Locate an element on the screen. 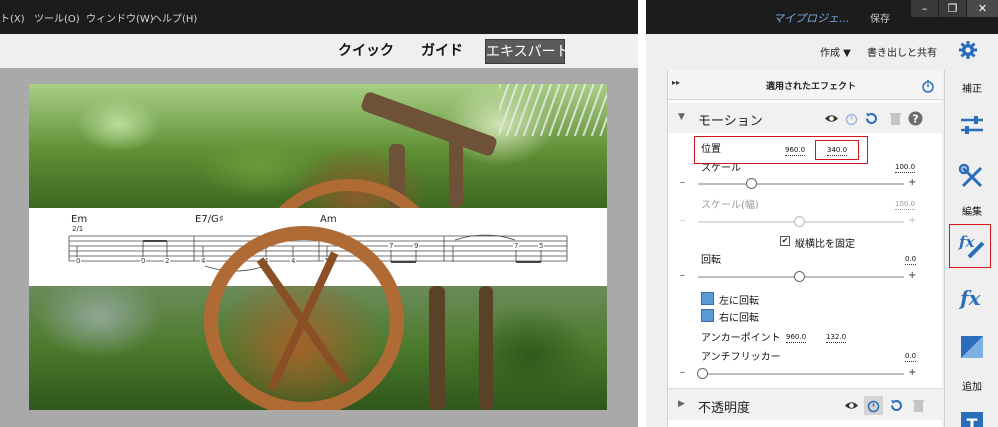 Image resolution: width=998 pixels, height=427 pixels. toolbar: 作成 ▼ 書き出しと共有 is located at coordinates (822, 50).